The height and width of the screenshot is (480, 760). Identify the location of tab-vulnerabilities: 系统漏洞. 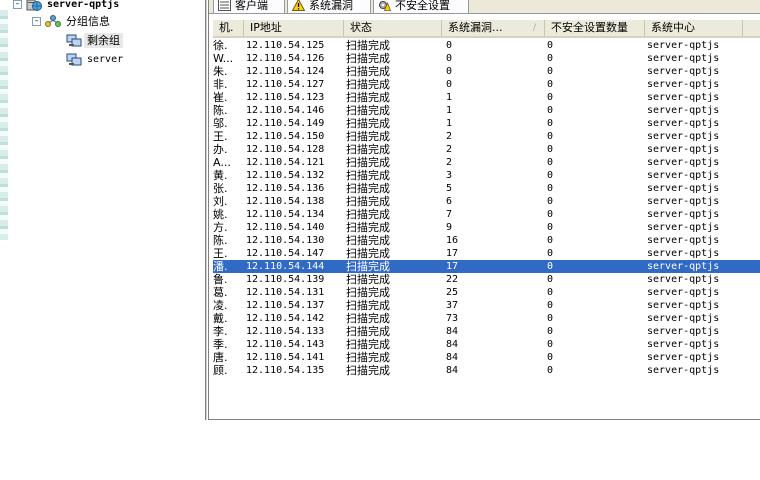
(329, 6).